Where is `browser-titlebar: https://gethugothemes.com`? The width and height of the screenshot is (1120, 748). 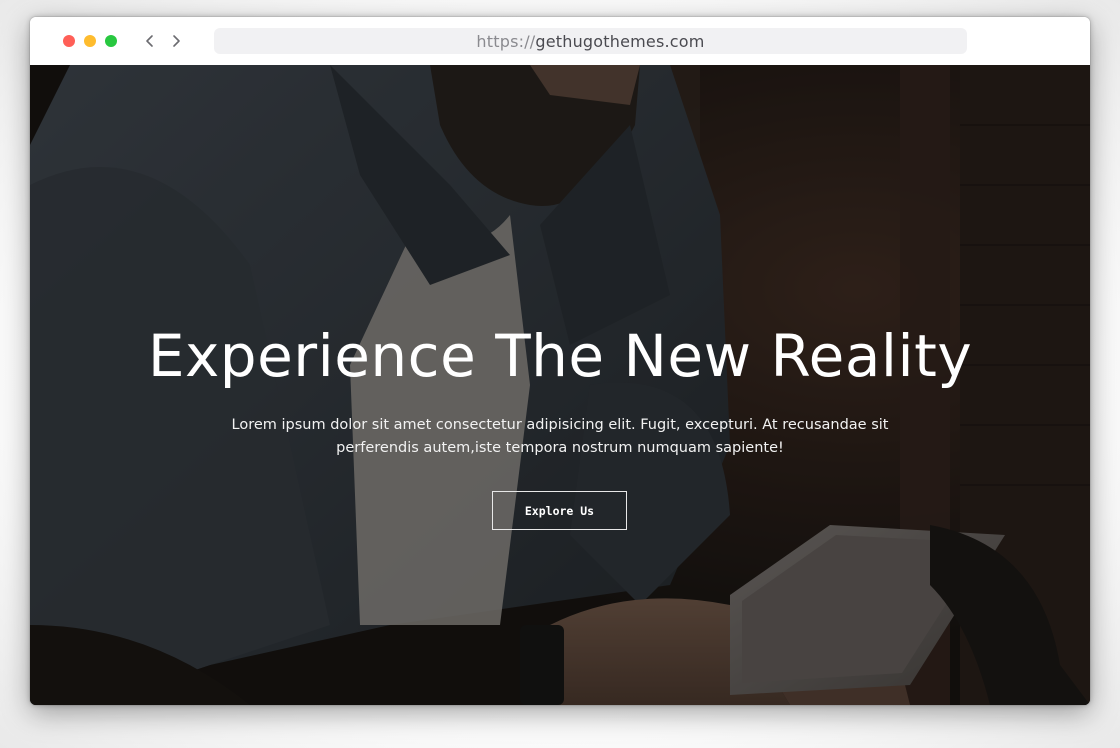
browser-titlebar: https://gethugothemes.com is located at coordinates (560, 41).